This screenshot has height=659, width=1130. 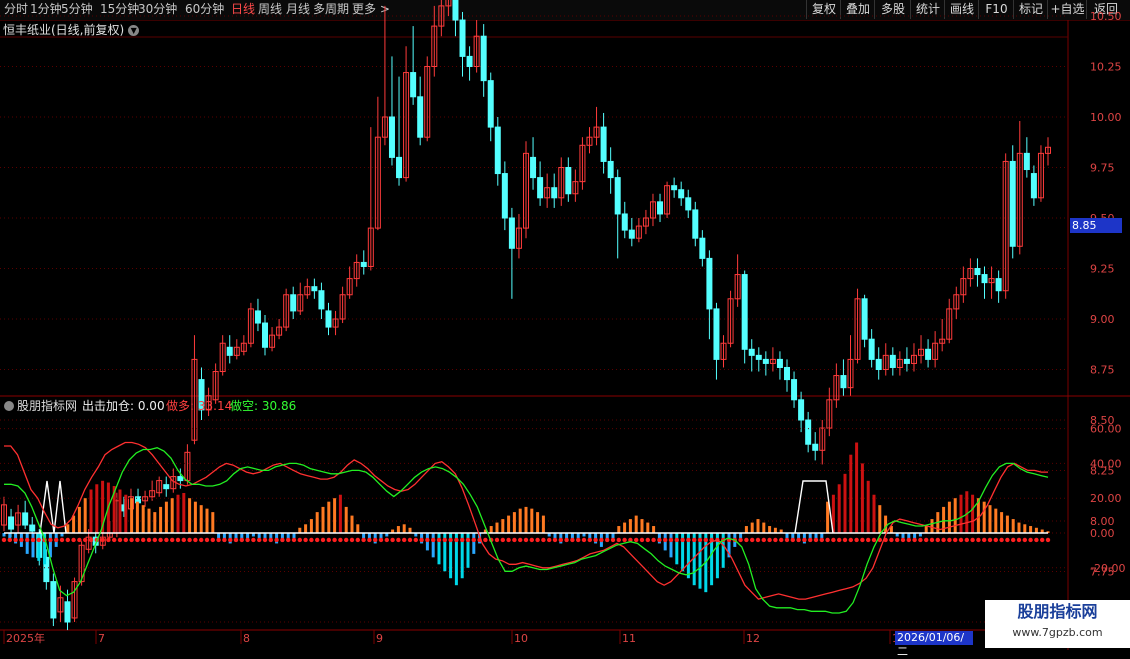 What do you see at coordinates (1106, 463) in the screenshot?
I see `indicator-tick: 40.00` at bounding box center [1106, 463].